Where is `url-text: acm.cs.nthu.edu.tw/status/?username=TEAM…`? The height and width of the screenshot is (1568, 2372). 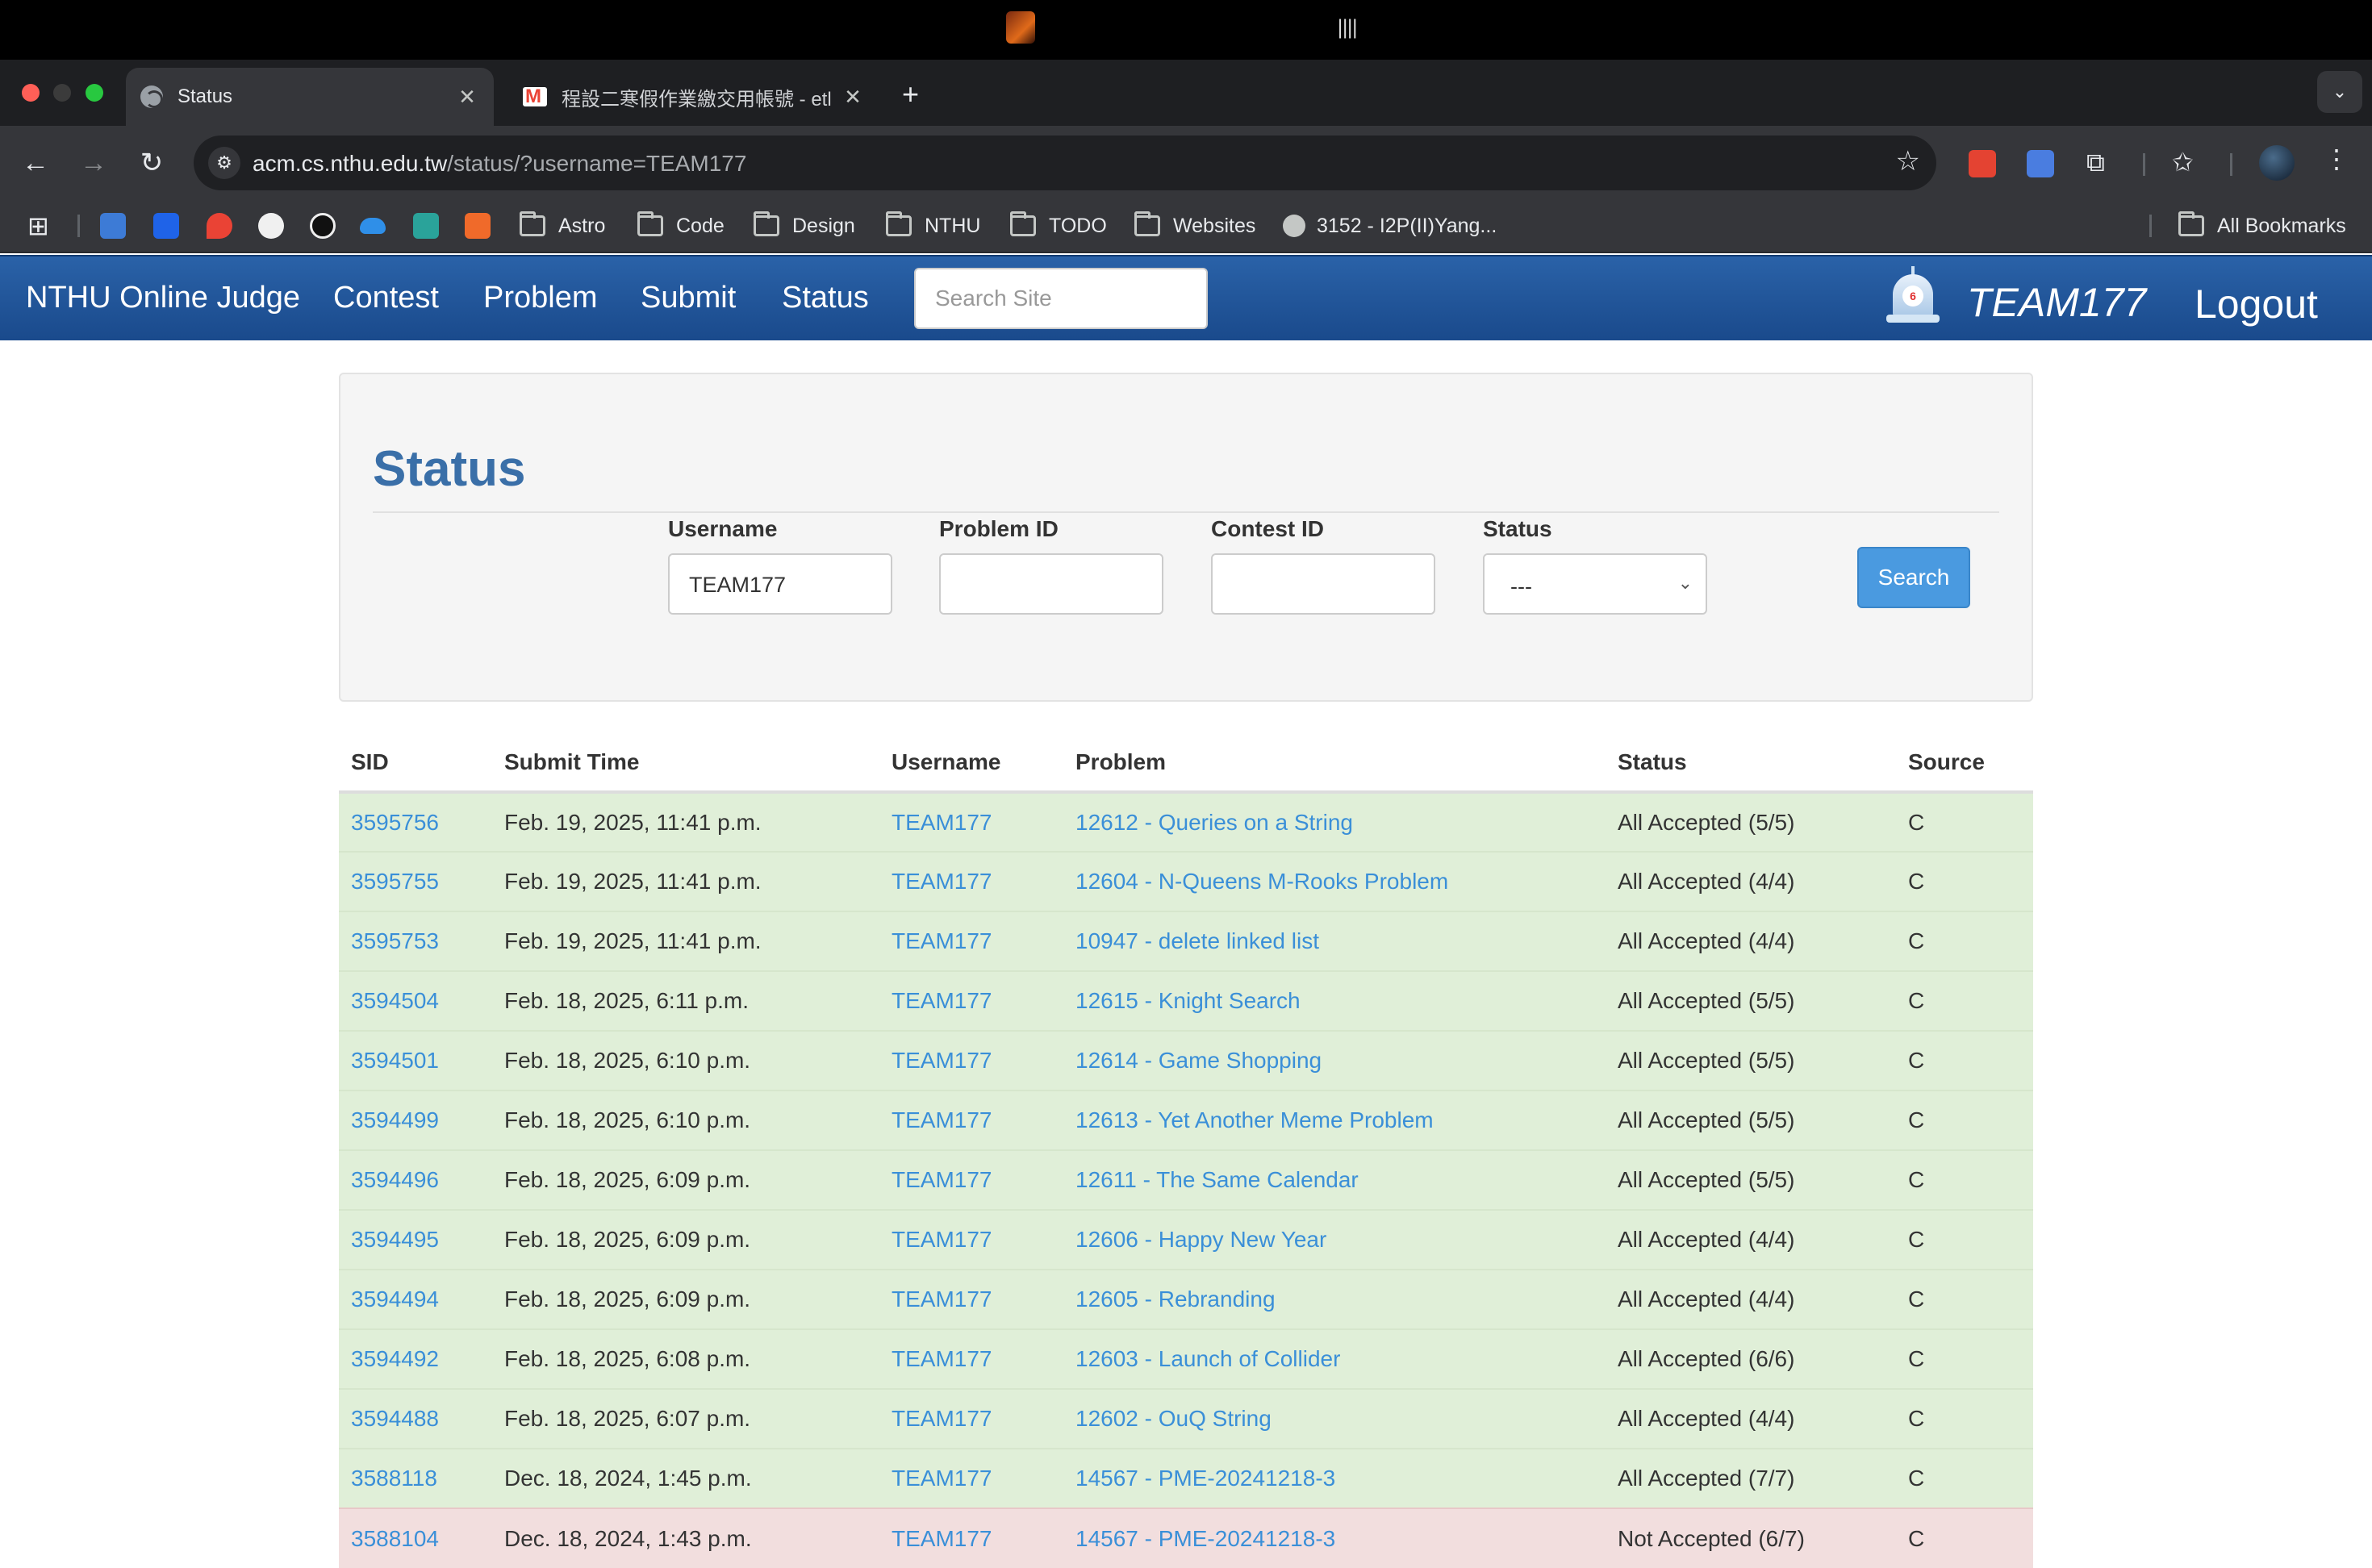
url-text: acm.cs.nthu.edu.tw/status/?username=TEAM… is located at coordinates (500, 164).